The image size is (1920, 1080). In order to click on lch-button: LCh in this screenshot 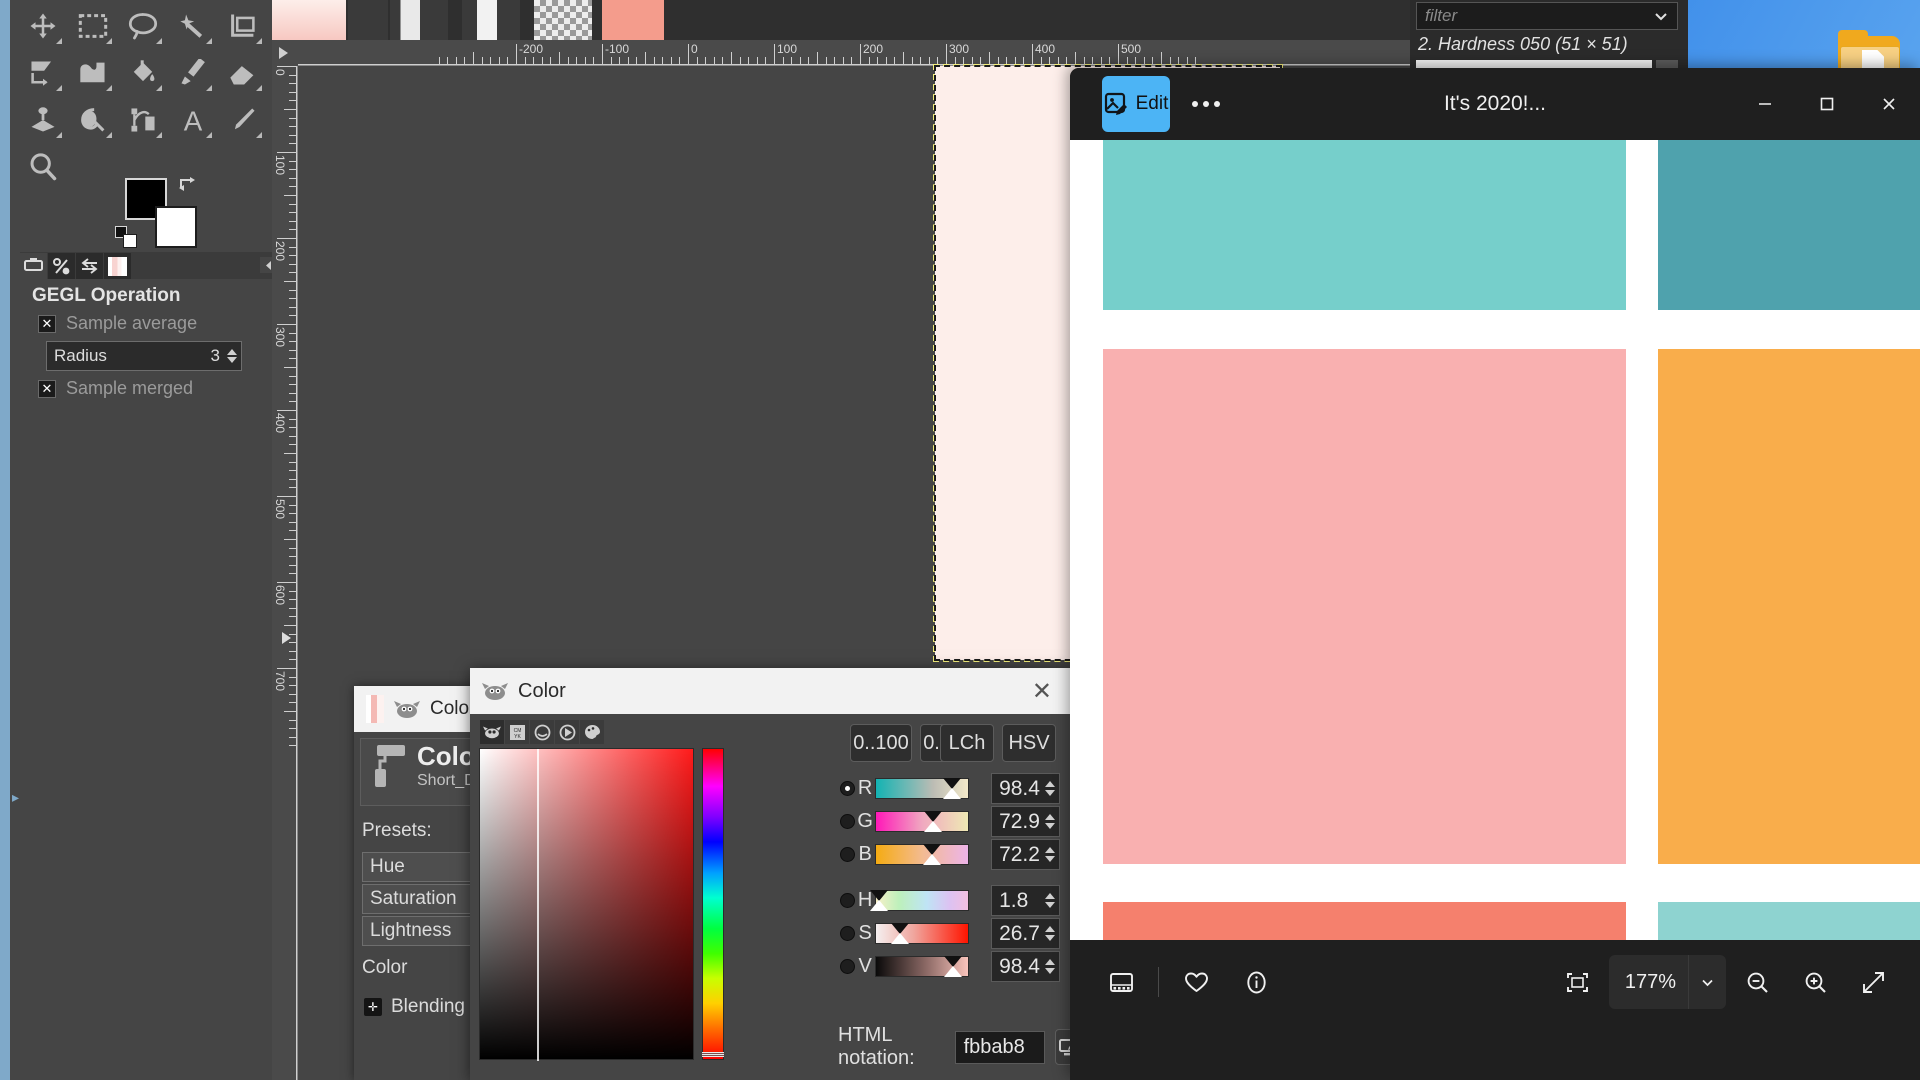, I will do `click(967, 743)`.